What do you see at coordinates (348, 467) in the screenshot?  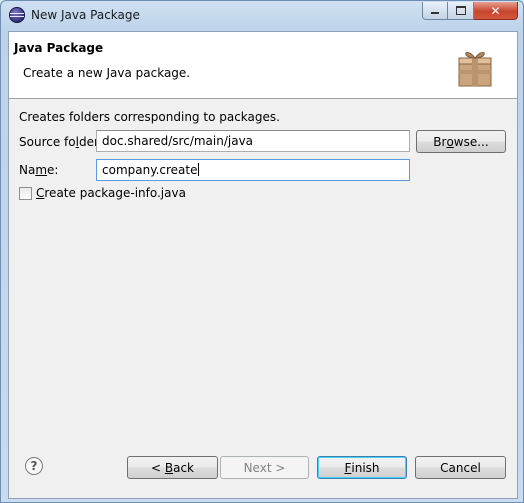 I see `finish-label-mnemonic: F` at bounding box center [348, 467].